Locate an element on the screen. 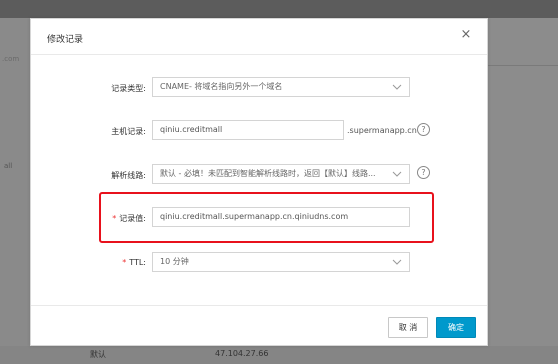 The width and height of the screenshot is (558, 364). background-row-line: 默认 is located at coordinates (98, 354).